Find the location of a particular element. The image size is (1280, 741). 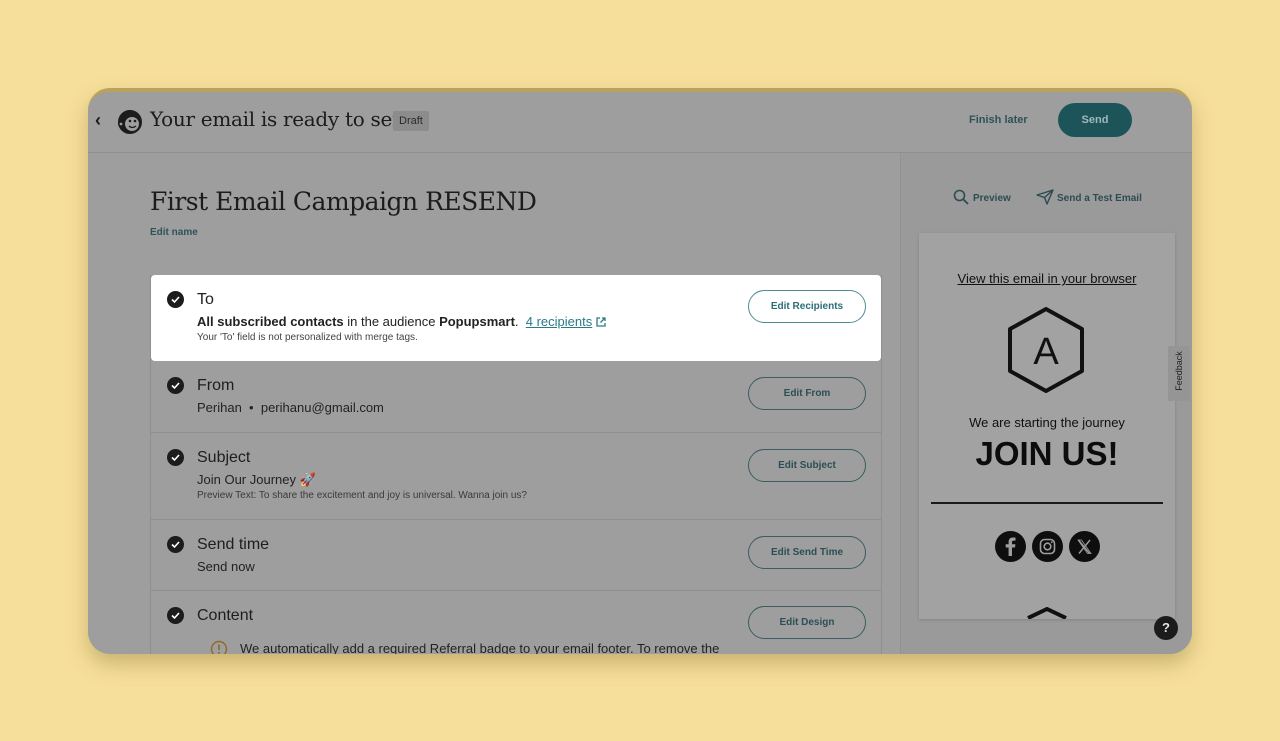

mailchimp-logo-icon is located at coordinates (130, 122).